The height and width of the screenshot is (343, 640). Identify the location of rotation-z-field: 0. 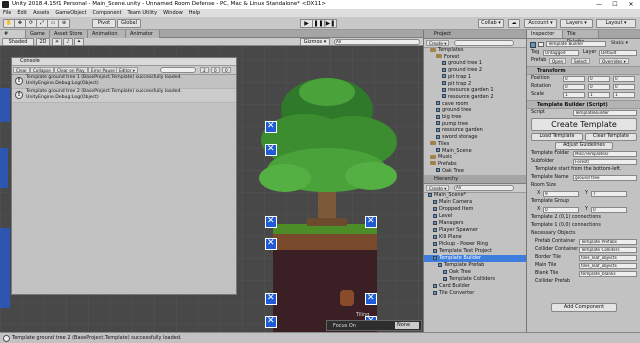
(624, 87).